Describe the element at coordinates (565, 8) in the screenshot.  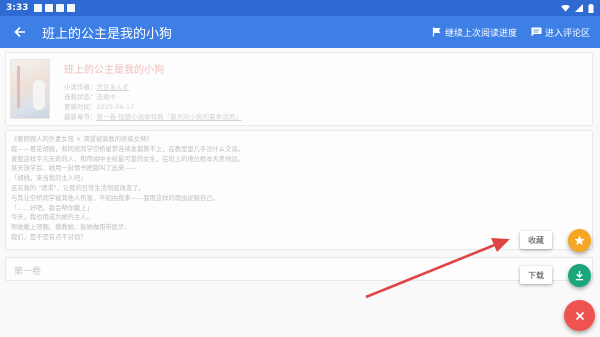
I see `wifi-icon` at that location.